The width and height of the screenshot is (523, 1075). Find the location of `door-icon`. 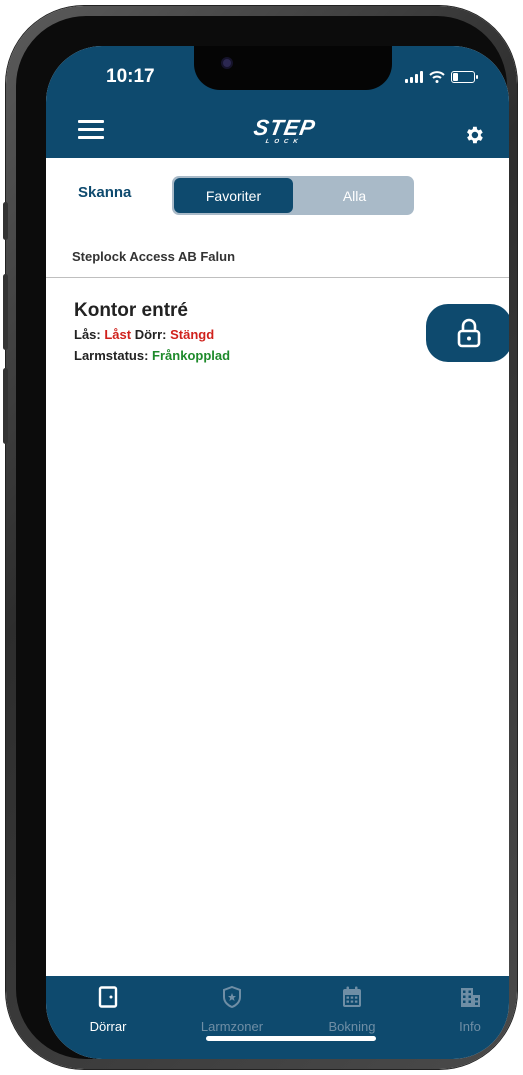

door-icon is located at coordinates (108, 997).